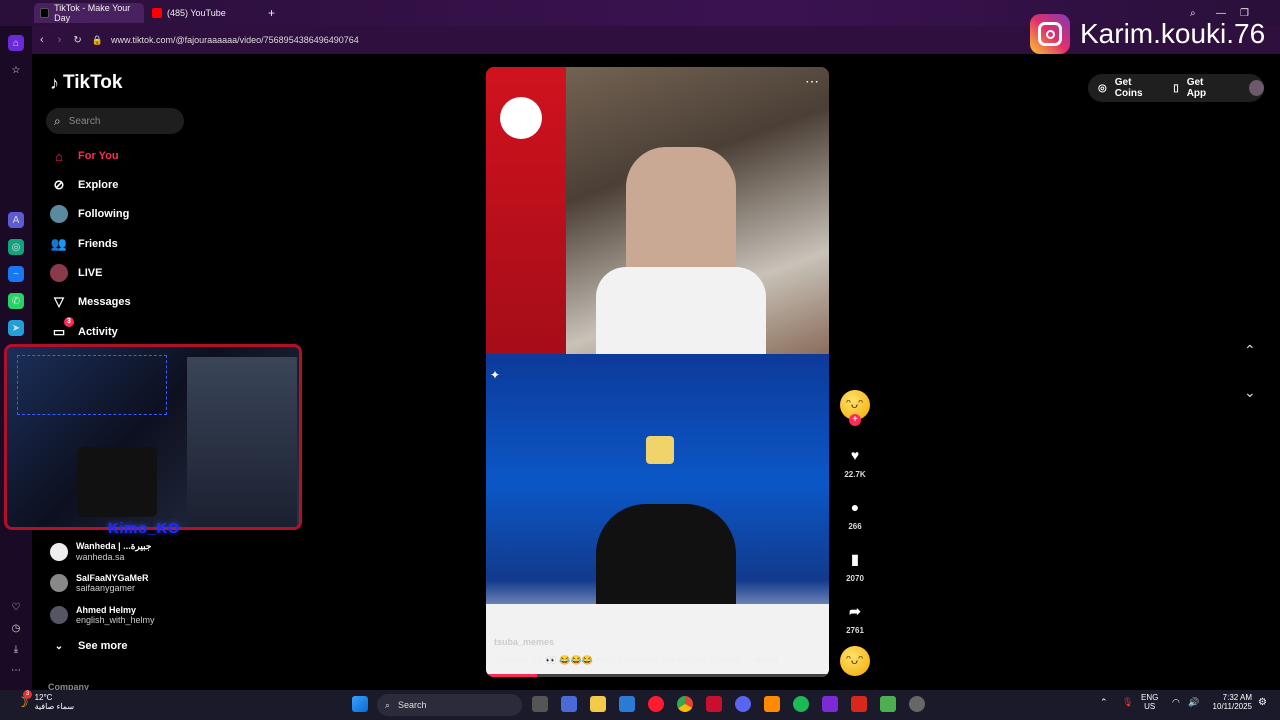 The image size is (1280, 720). I want to click on back-icon: ‹, so click(42, 40).